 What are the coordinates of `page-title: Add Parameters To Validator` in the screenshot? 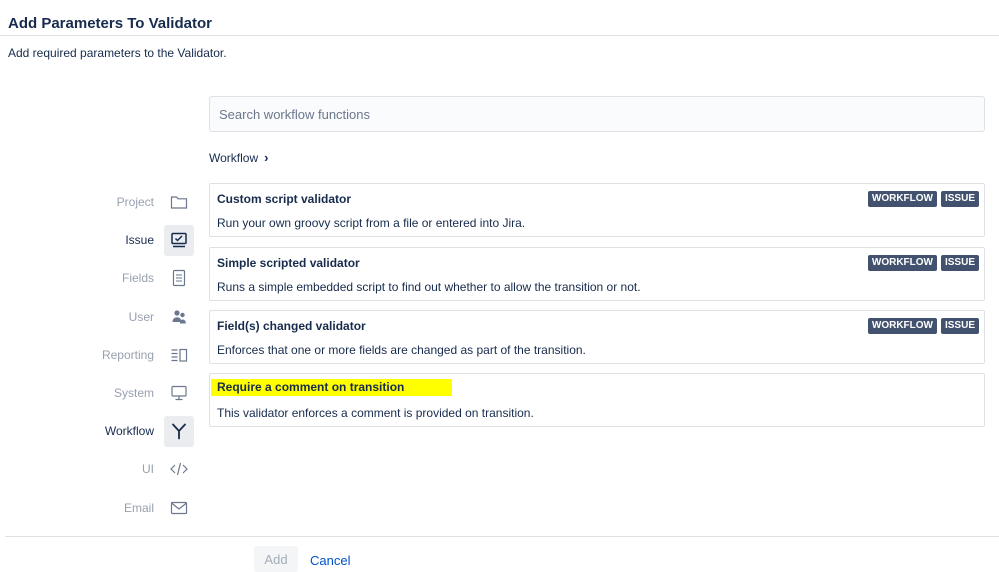 It's located at (110, 23).